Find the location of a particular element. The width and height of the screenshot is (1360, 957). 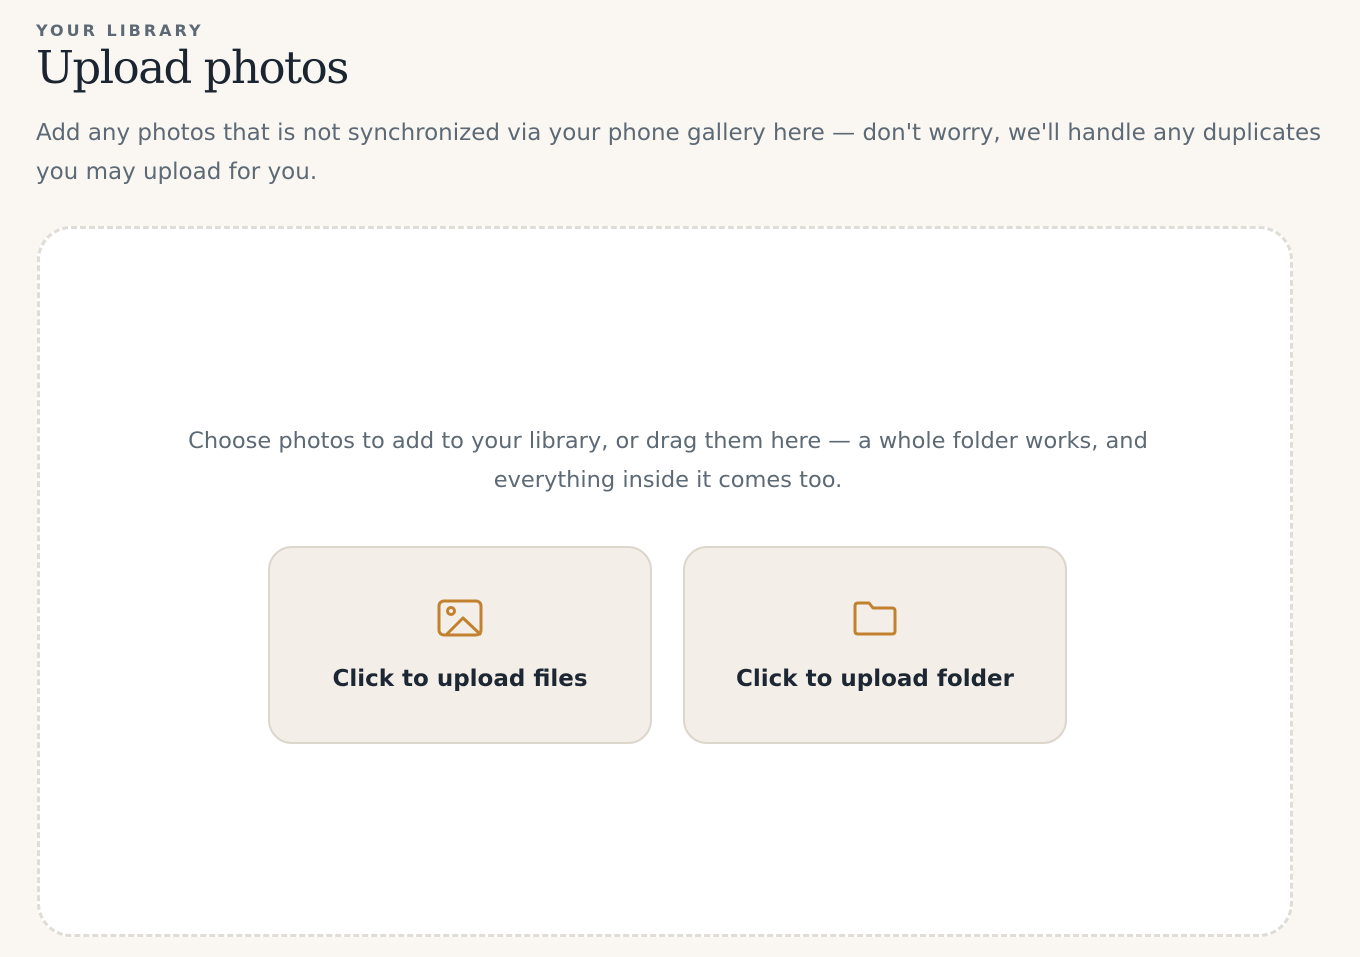

upload-files-label: Click to upload files is located at coordinates (460, 679).